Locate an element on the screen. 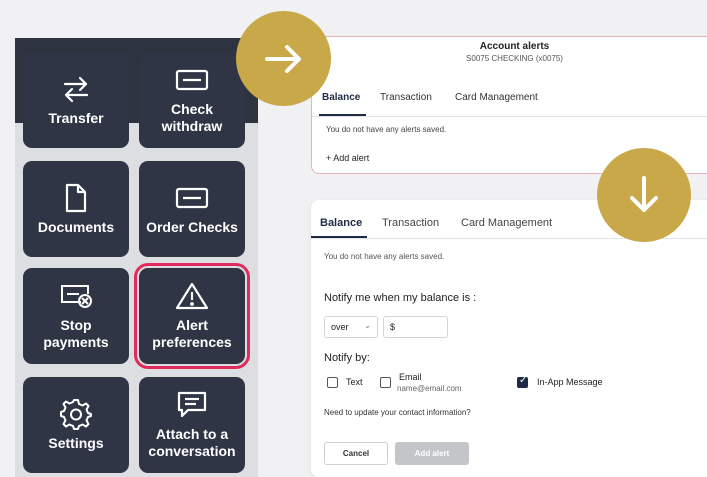 The width and height of the screenshot is (707, 477). transfer-tile: Transfer is located at coordinates (76, 100).